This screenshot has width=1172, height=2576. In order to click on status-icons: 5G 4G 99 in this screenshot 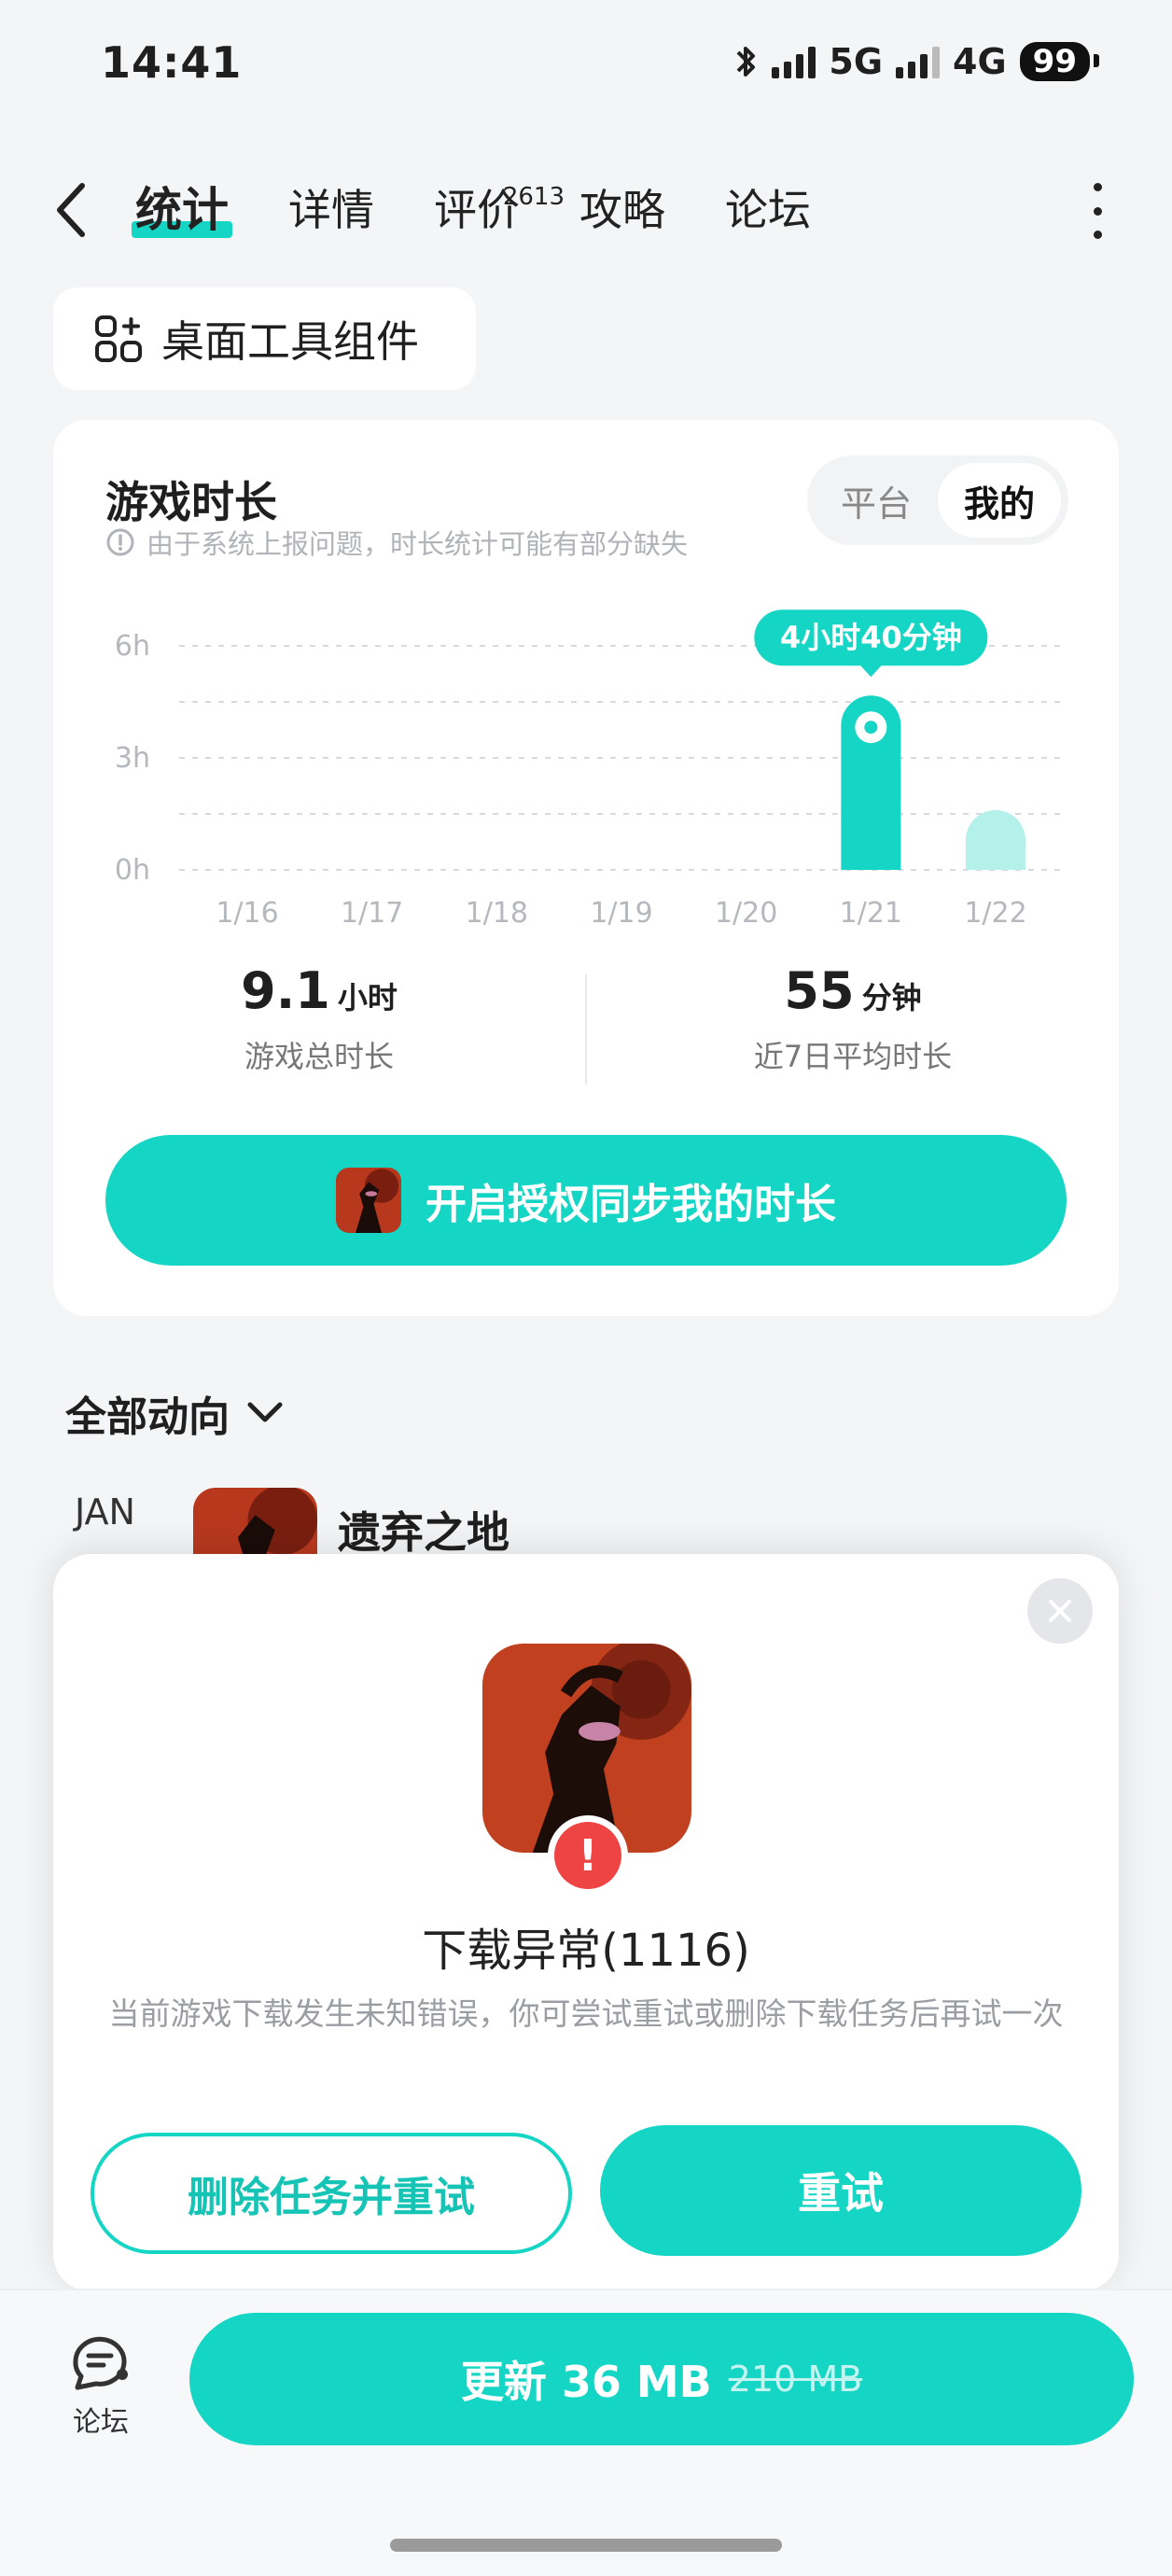, I will do `click(917, 61)`.